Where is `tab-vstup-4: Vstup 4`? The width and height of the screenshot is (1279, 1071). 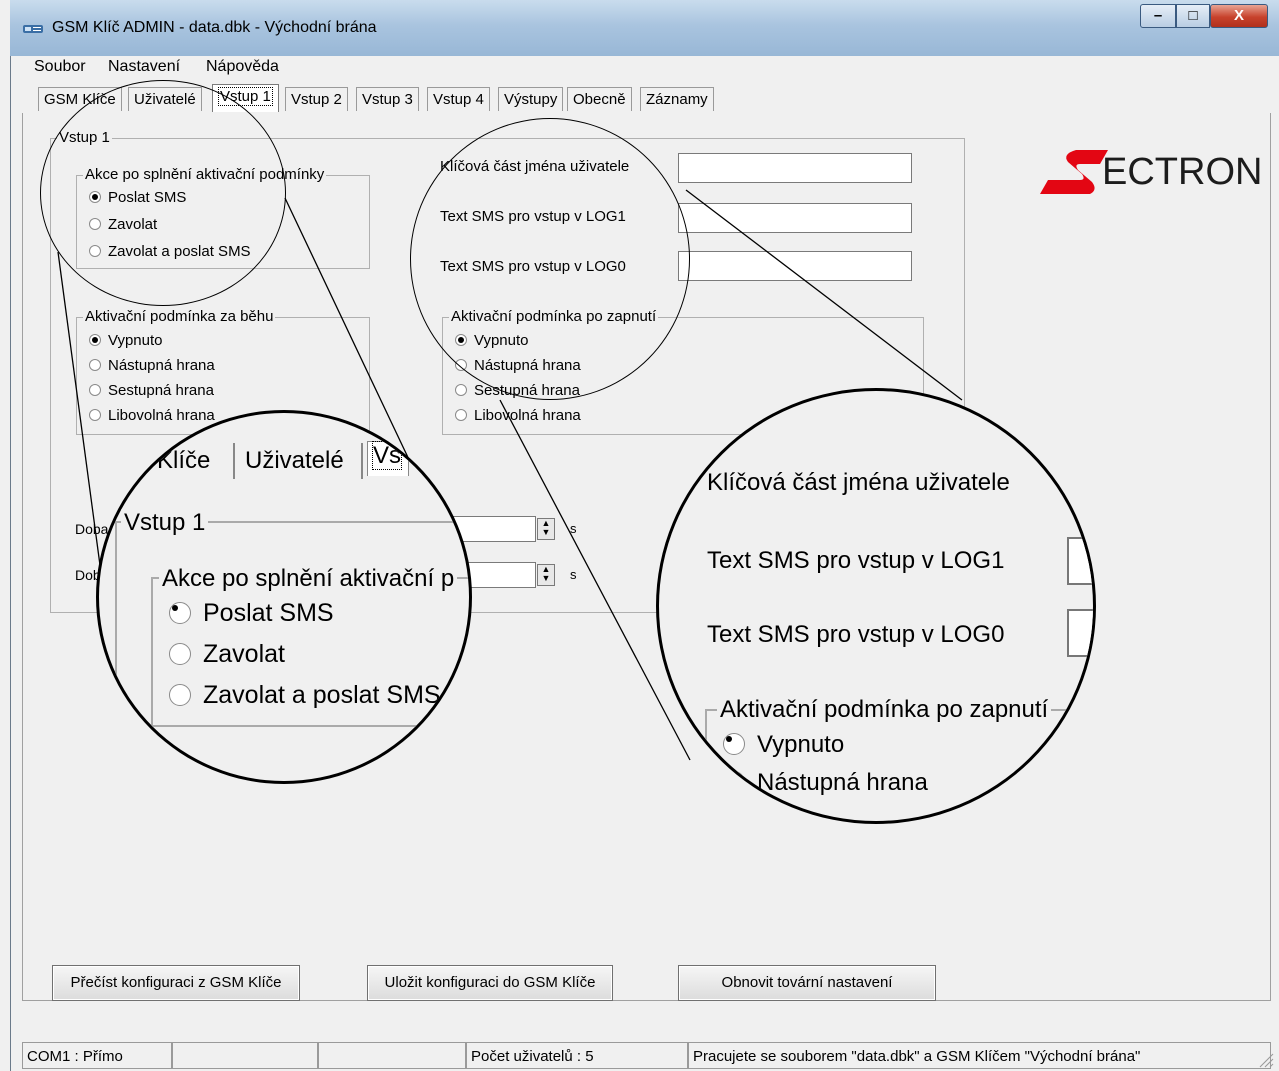 tab-vstup-4: Vstup 4 is located at coordinates (458, 99).